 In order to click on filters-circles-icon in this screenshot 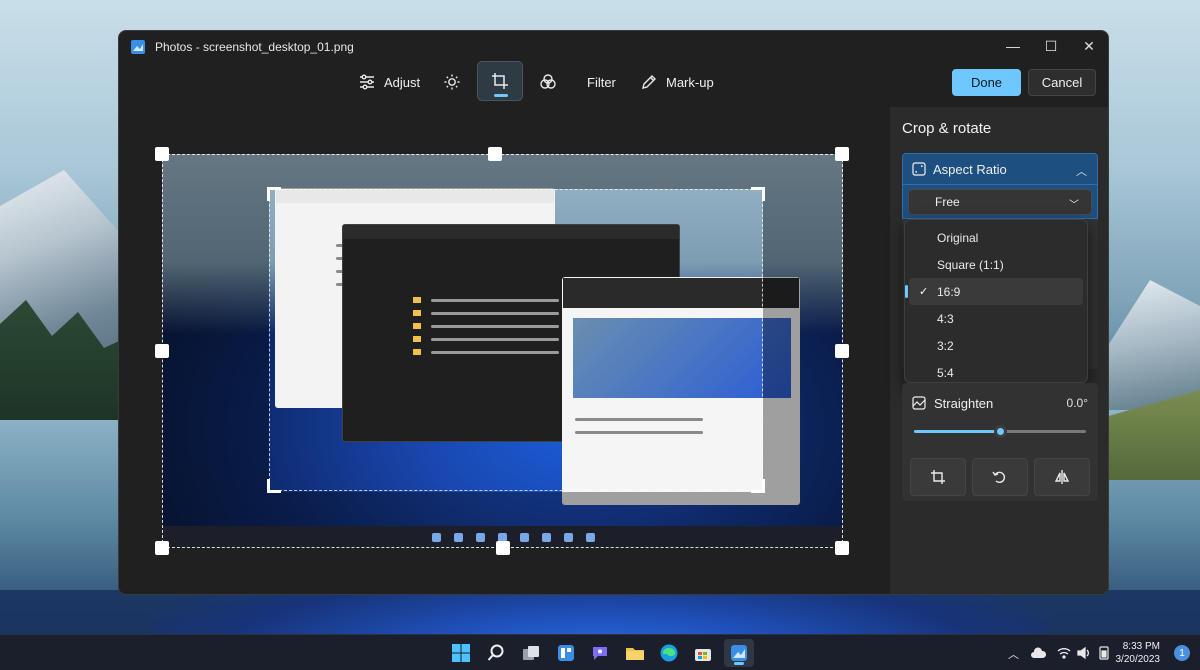, I will do `click(548, 81)`.